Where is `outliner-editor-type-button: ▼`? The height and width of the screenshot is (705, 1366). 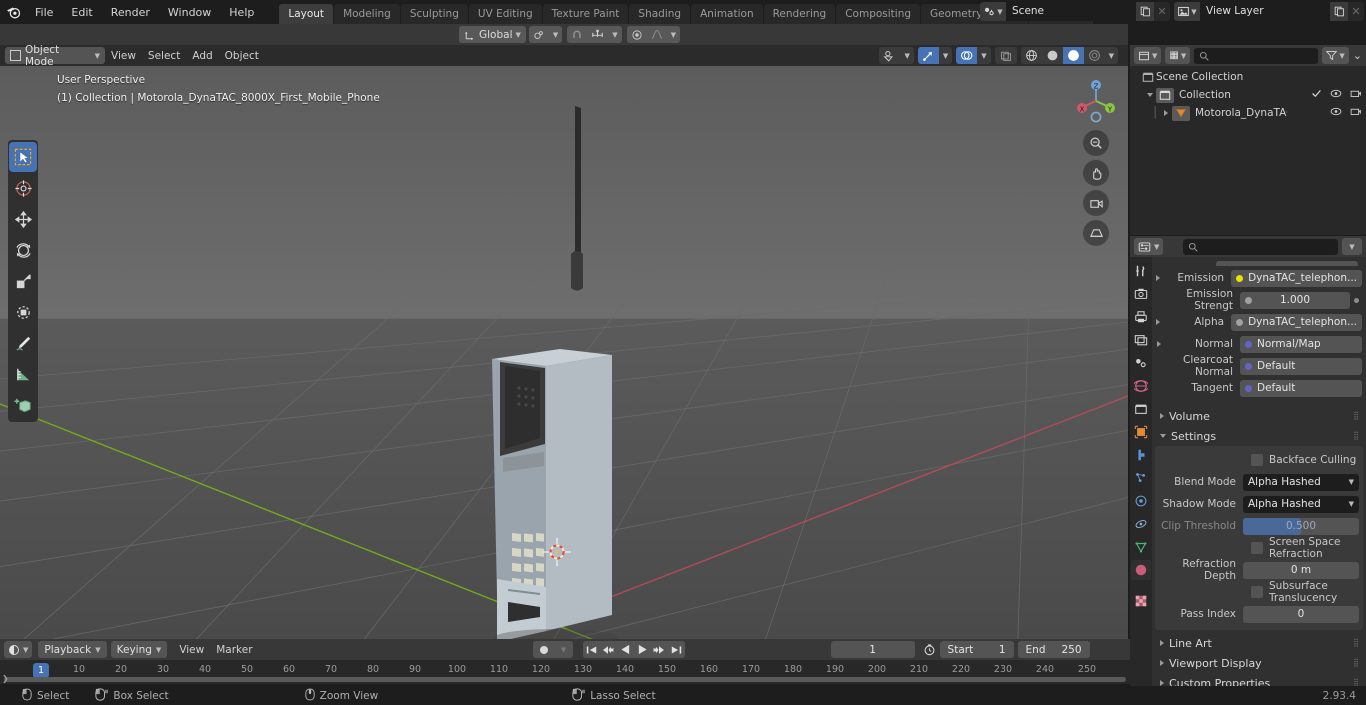
outliner-editor-type-button: ▼ is located at coordinates (1148, 55).